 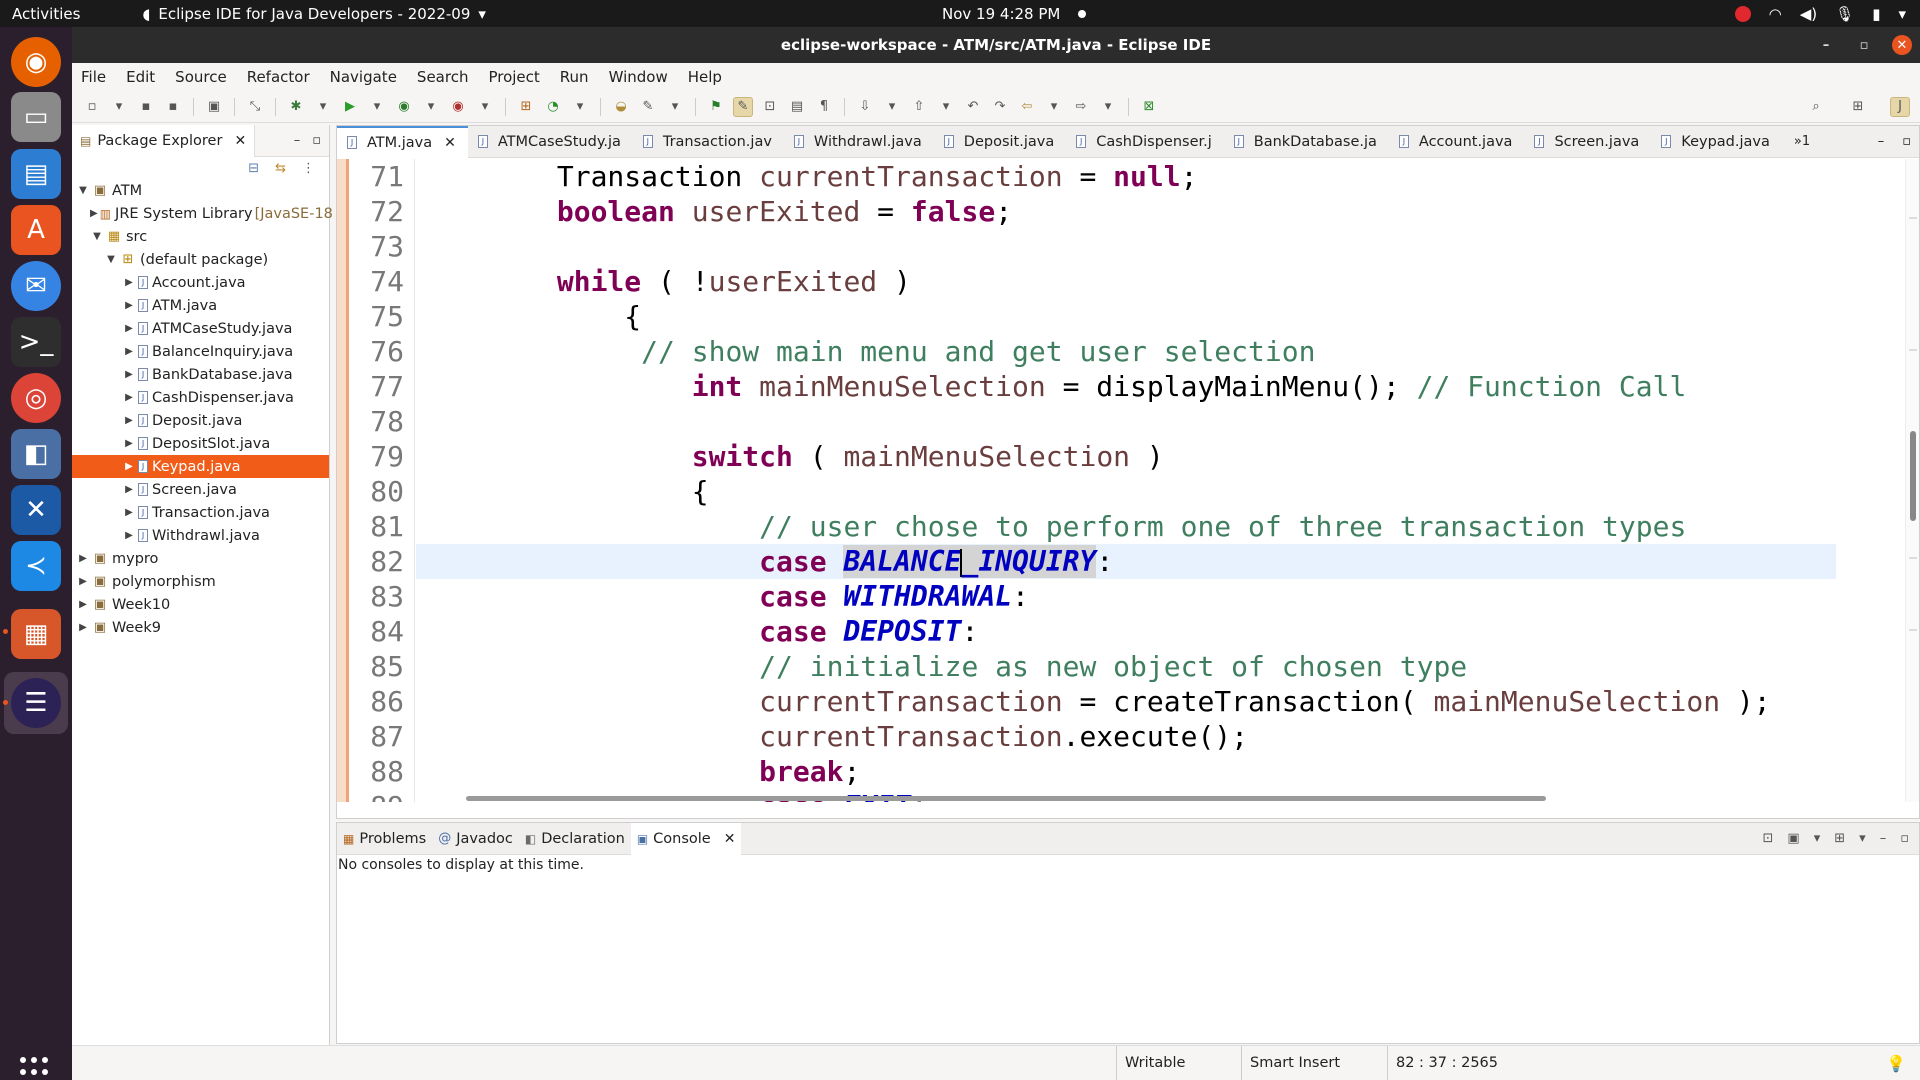 I want to click on lightbulb-icon: 💡, so click(x=1896, y=1063).